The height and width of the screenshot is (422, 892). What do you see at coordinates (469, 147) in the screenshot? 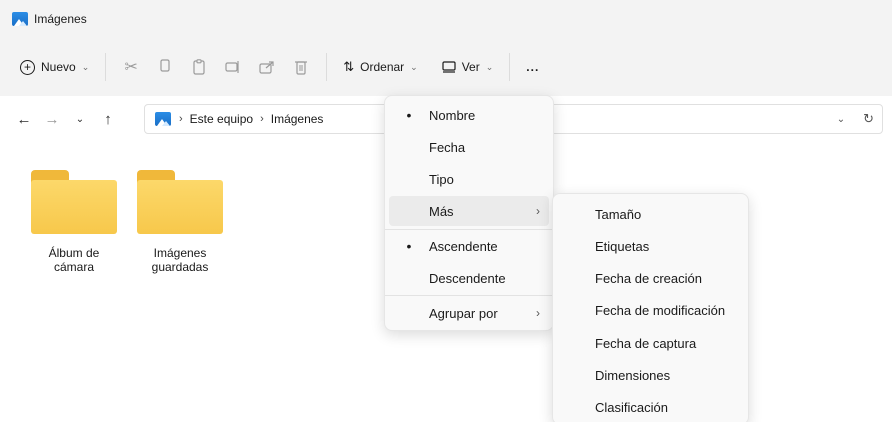
I see `sort-by-date: Fecha` at bounding box center [469, 147].